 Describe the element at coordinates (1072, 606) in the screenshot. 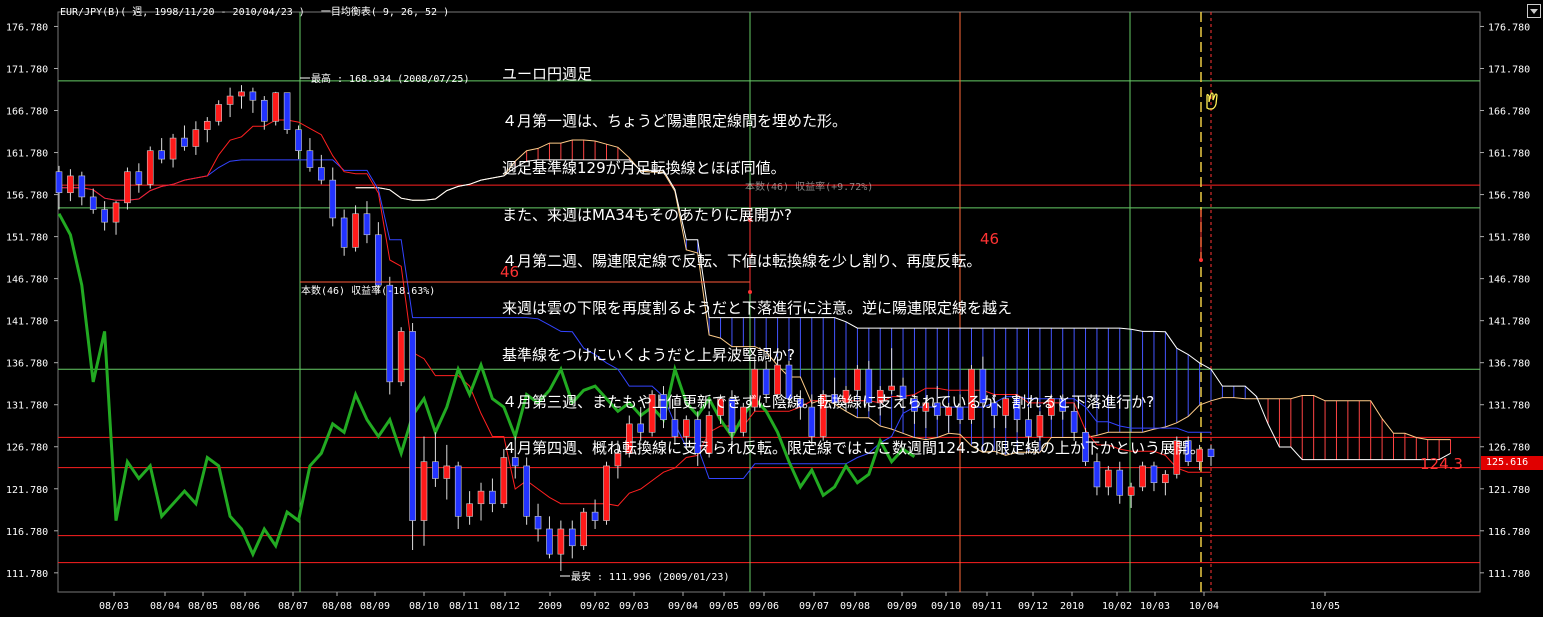

I see `x-tick-label: 2010` at that location.